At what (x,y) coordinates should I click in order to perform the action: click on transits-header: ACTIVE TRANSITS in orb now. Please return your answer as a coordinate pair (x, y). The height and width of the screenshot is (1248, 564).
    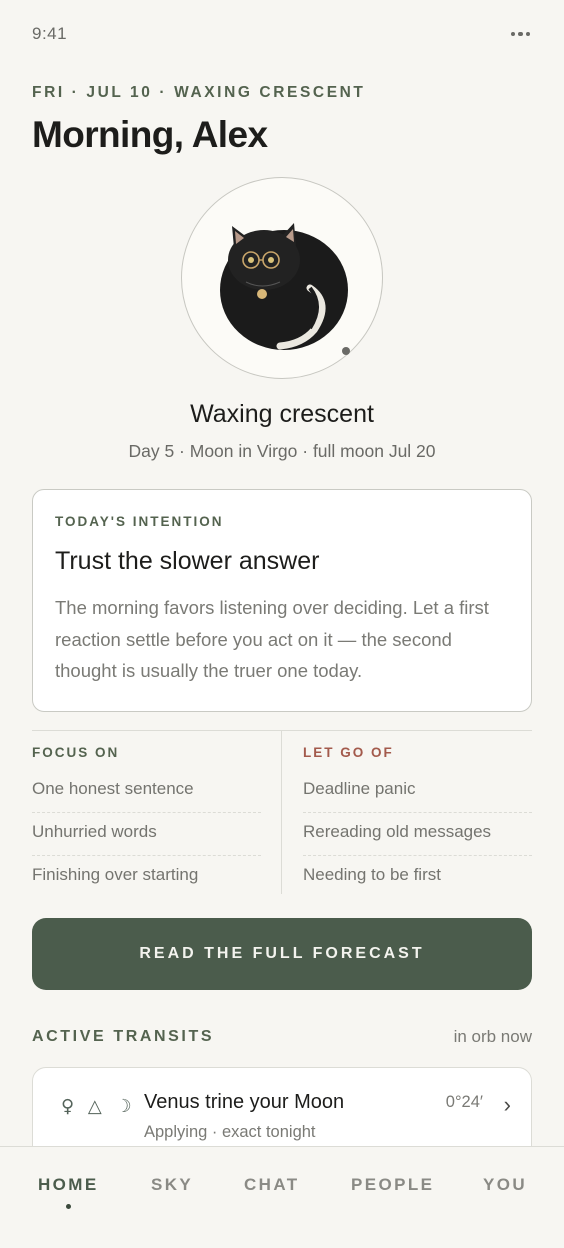
    Looking at the image, I should click on (282, 1037).